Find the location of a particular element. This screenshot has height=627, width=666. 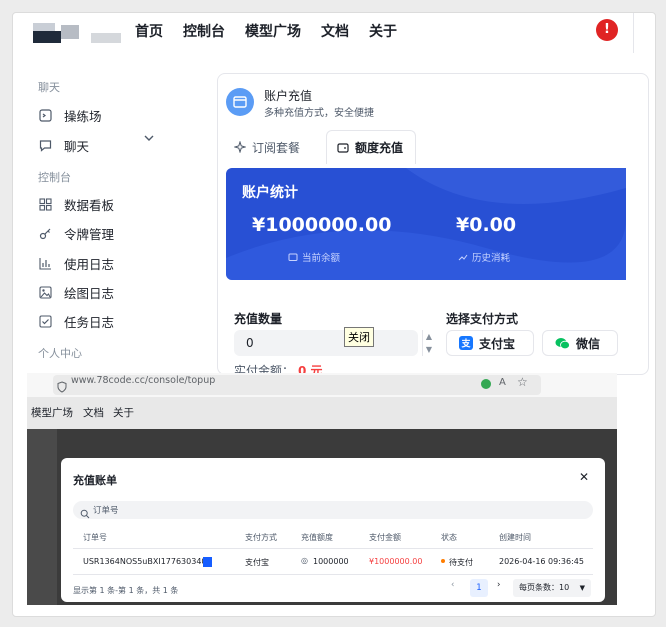

task-icon is located at coordinates (45, 321).